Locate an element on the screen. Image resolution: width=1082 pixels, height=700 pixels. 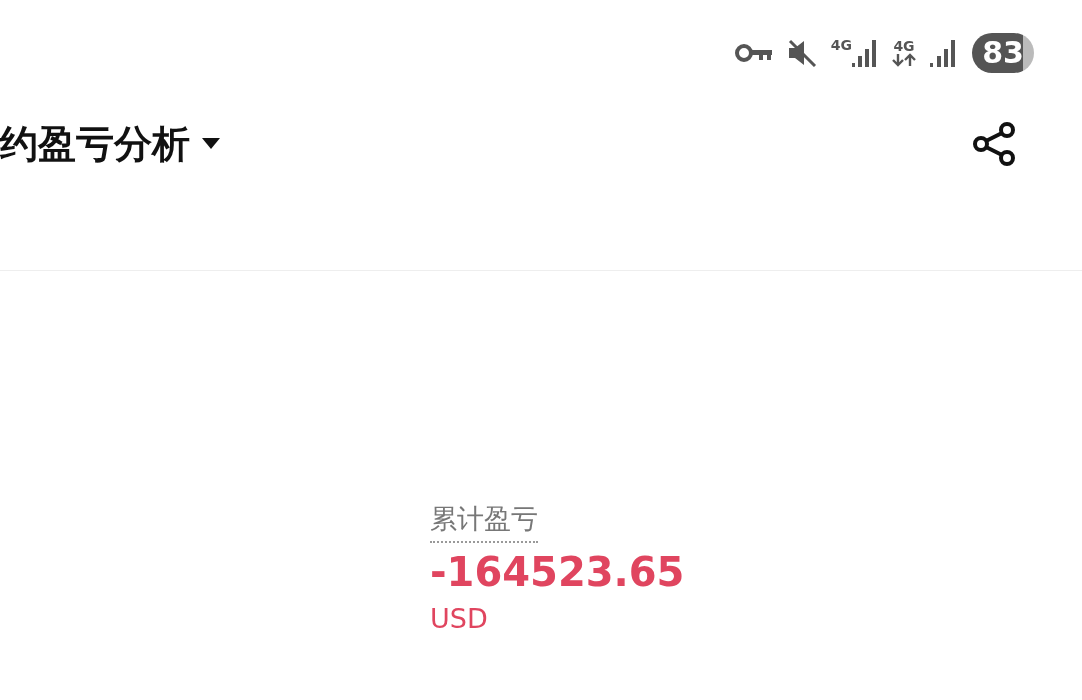
battery-level: 83 is located at coordinates (1003, 53).